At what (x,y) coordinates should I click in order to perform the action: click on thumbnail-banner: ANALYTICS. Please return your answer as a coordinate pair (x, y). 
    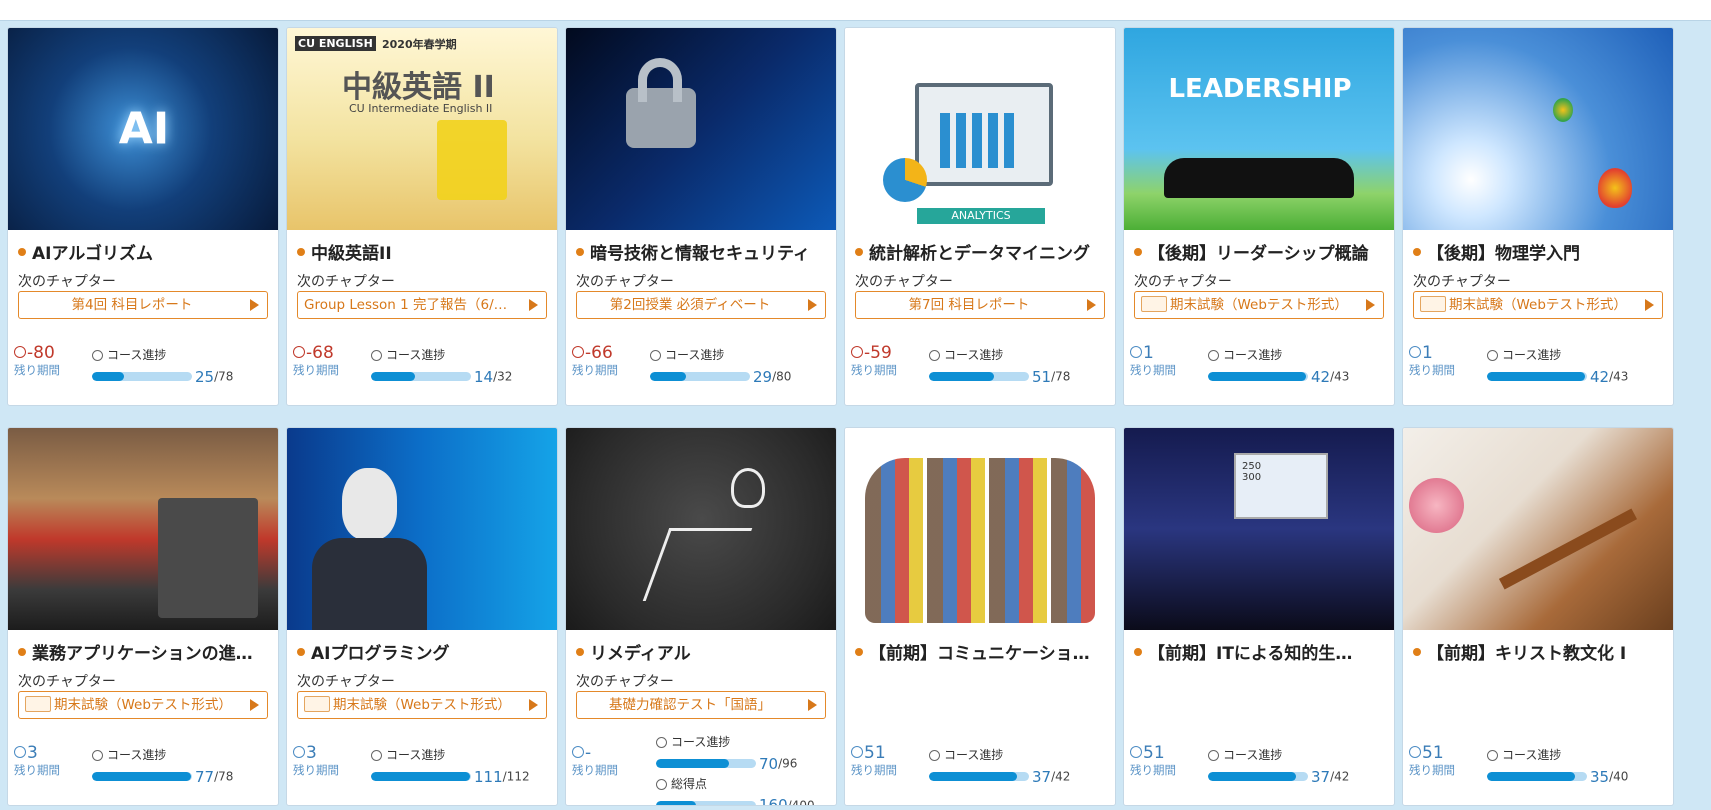
    Looking at the image, I should click on (981, 216).